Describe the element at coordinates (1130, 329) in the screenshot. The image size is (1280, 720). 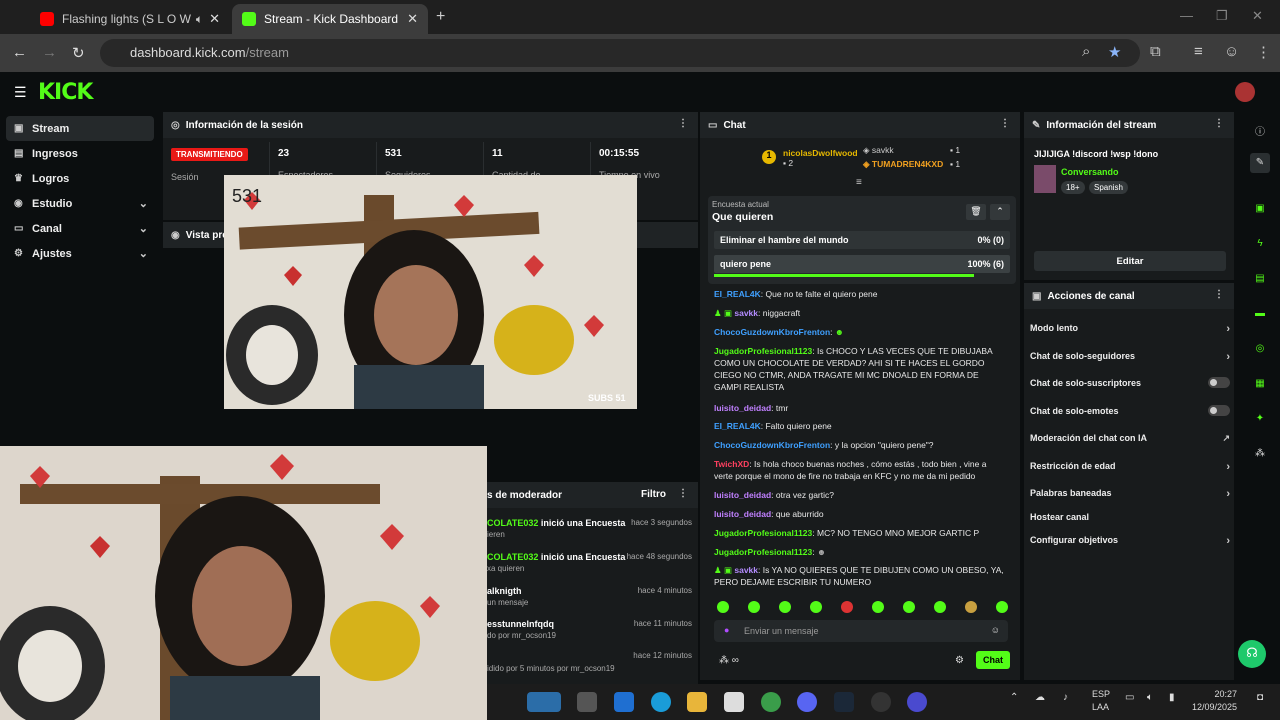
I see `action-slow-mode: Modo lento ›` at that location.